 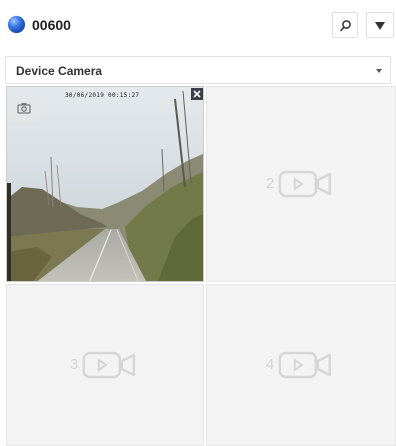 I want to click on menu-dropdown-button, so click(x=380, y=25).